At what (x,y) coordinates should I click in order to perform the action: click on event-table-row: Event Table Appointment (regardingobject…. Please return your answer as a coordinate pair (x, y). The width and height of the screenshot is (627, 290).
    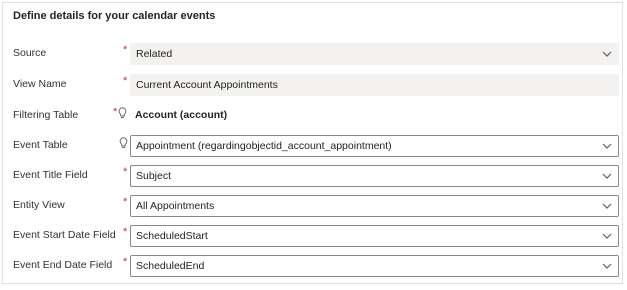
    Looking at the image, I should click on (312, 147).